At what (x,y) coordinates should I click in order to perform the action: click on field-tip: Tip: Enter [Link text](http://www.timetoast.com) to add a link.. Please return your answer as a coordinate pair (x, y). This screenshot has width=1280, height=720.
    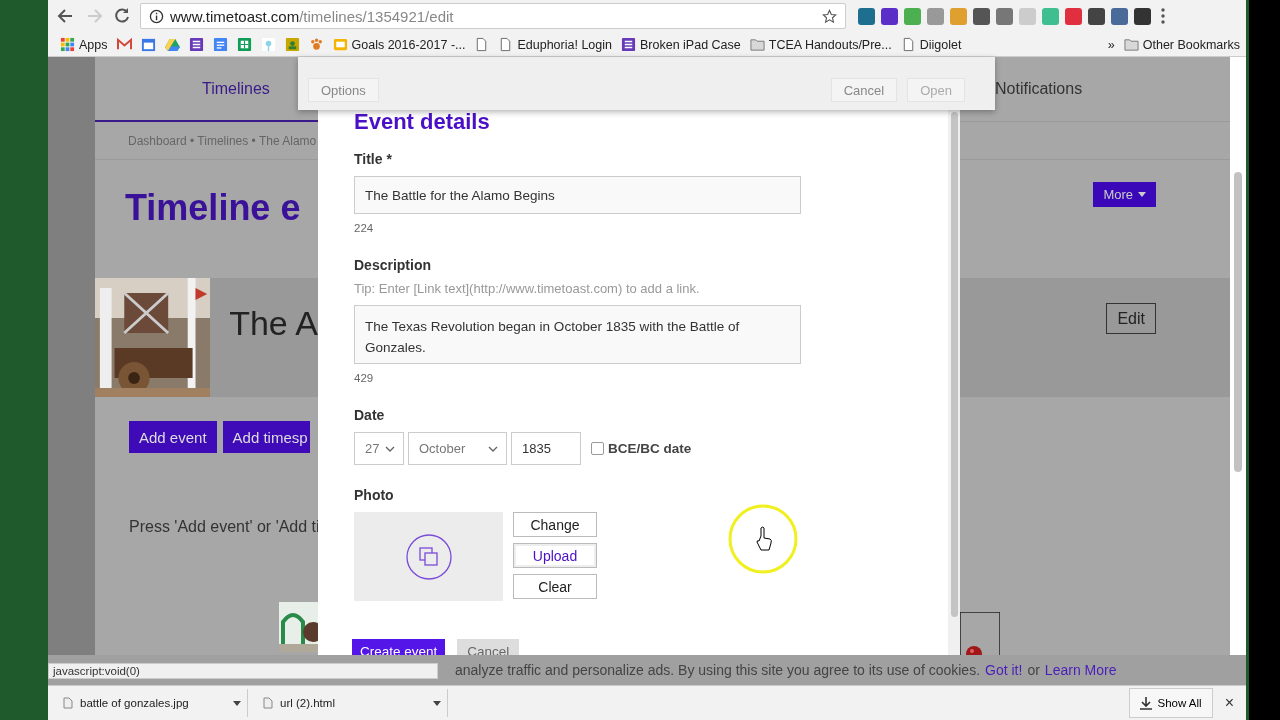
    Looking at the image, I should click on (527, 289).